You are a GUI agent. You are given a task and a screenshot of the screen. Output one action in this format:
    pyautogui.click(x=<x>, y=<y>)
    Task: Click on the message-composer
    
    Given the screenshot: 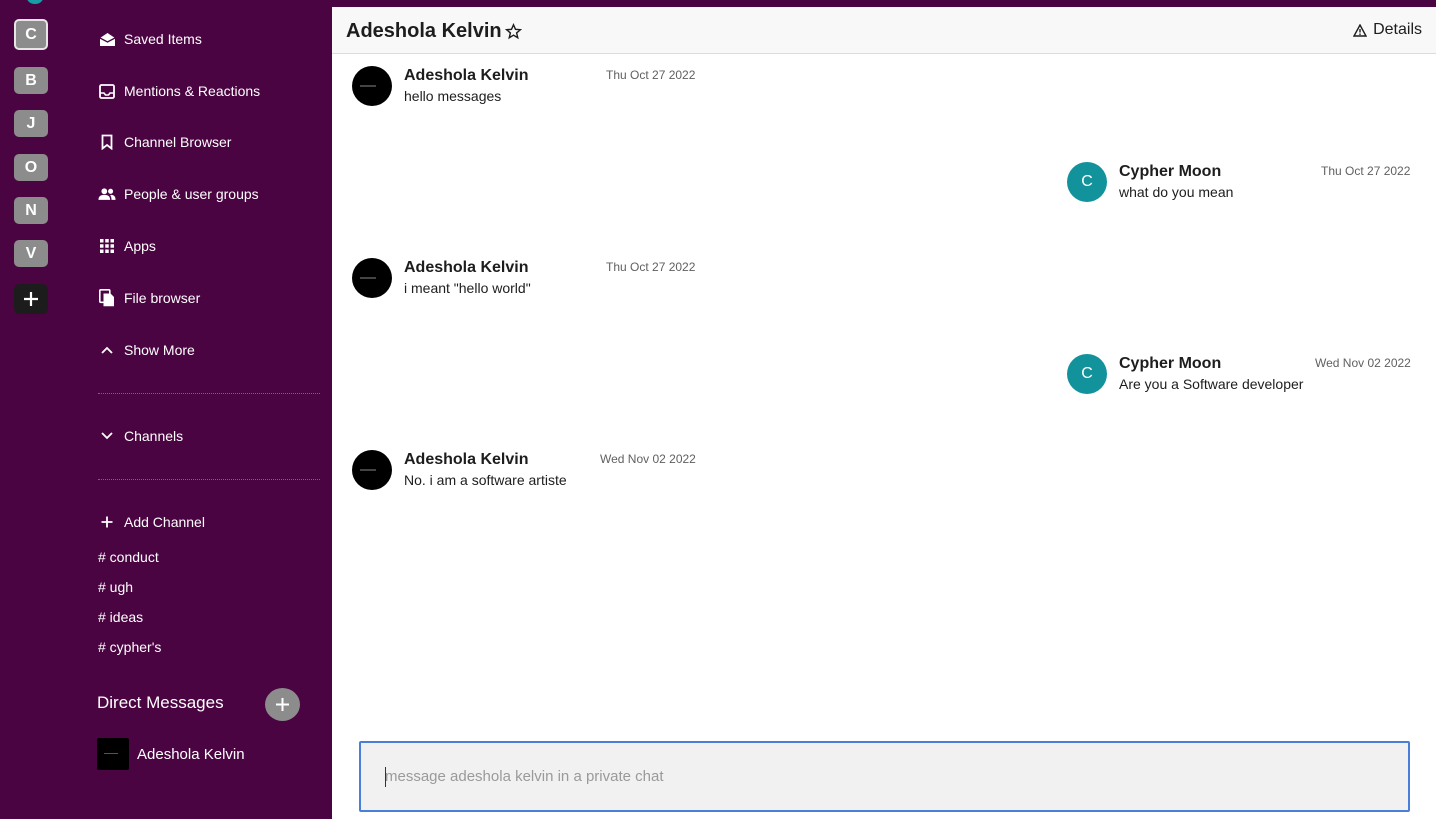 What is the action you would take?
    pyautogui.click(x=884, y=776)
    